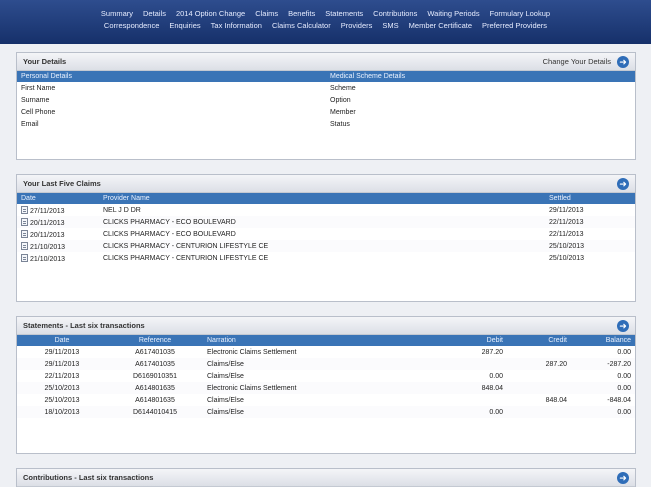 The width and height of the screenshot is (651, 487). Describe the element at coordinates (30, 124) in the screenshot. I see `field-label: Email` at that location.